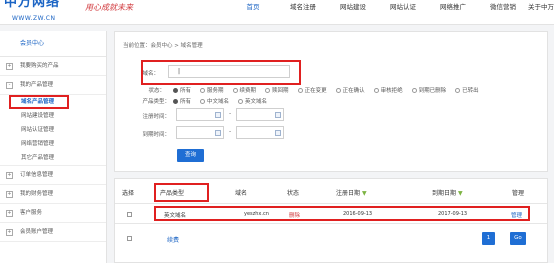  What do you see at coordinates (312, 90) in the screenshot?
I see `status-option: 正在变更` at bounding box center [312, 90].